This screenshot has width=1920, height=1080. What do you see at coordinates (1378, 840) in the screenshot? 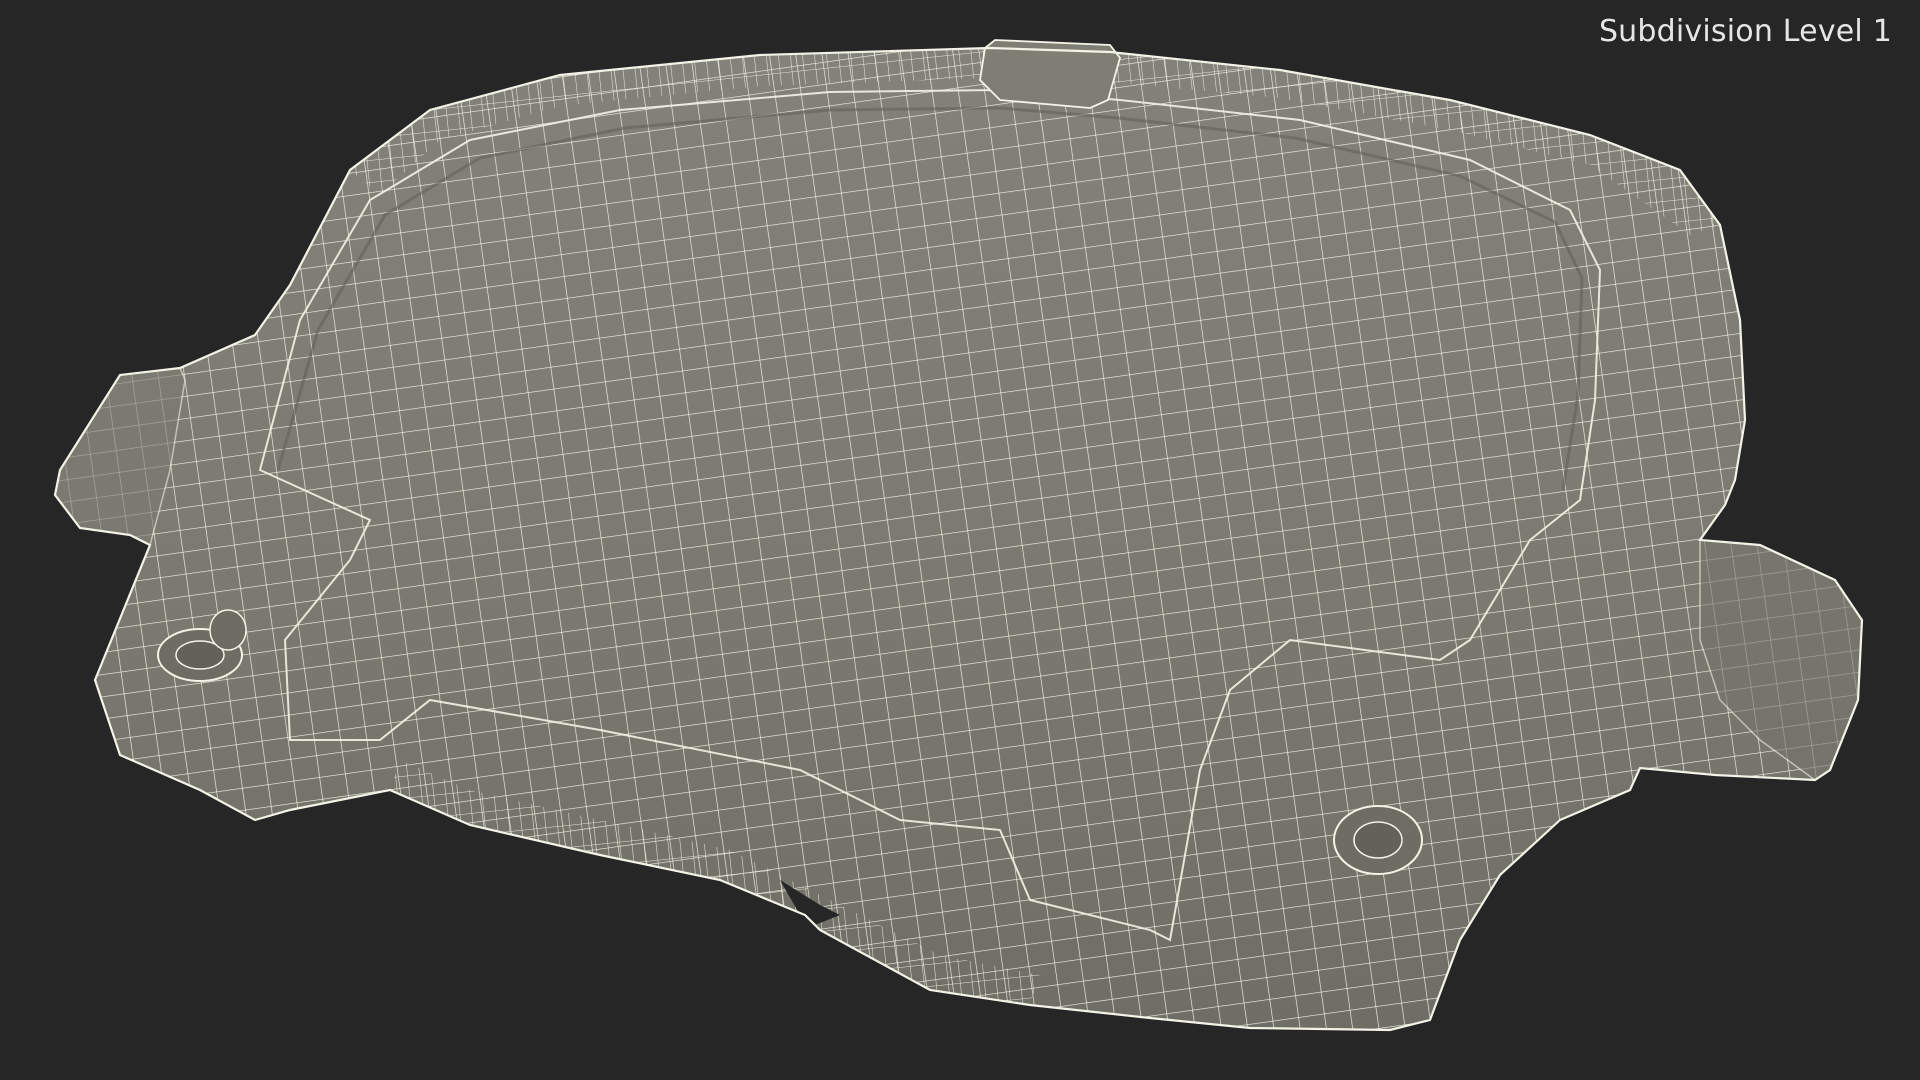
I see `mounting-dimple-right` at bounding box center [1378, 840].